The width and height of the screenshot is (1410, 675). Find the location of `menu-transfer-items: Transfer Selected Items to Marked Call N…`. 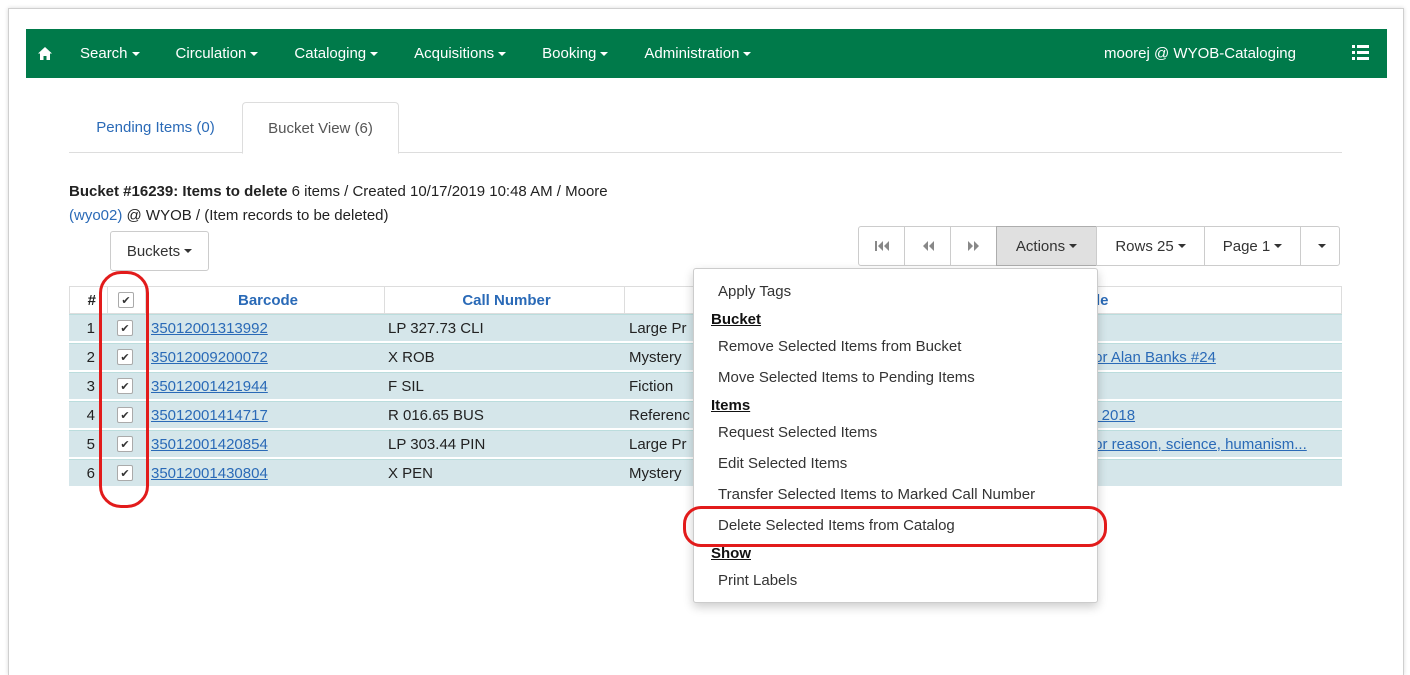

menu-transfer-items: Transfer Selected Items to Marked Call N… is located at coordinates (876, 494).